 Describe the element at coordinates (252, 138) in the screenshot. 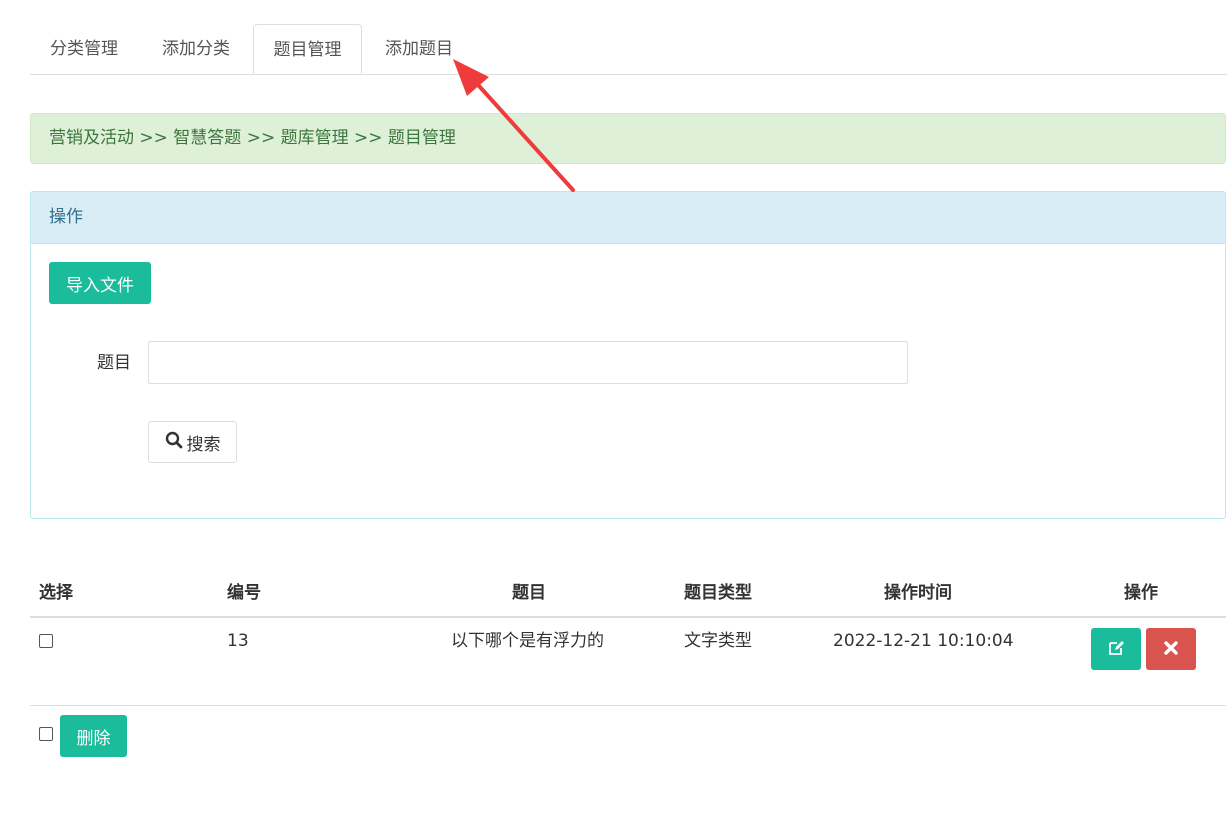

I see `breadcrumb-text: 营销及活动 >> 智慧答题 >> 题库管理 >> 题目管理` at that location.